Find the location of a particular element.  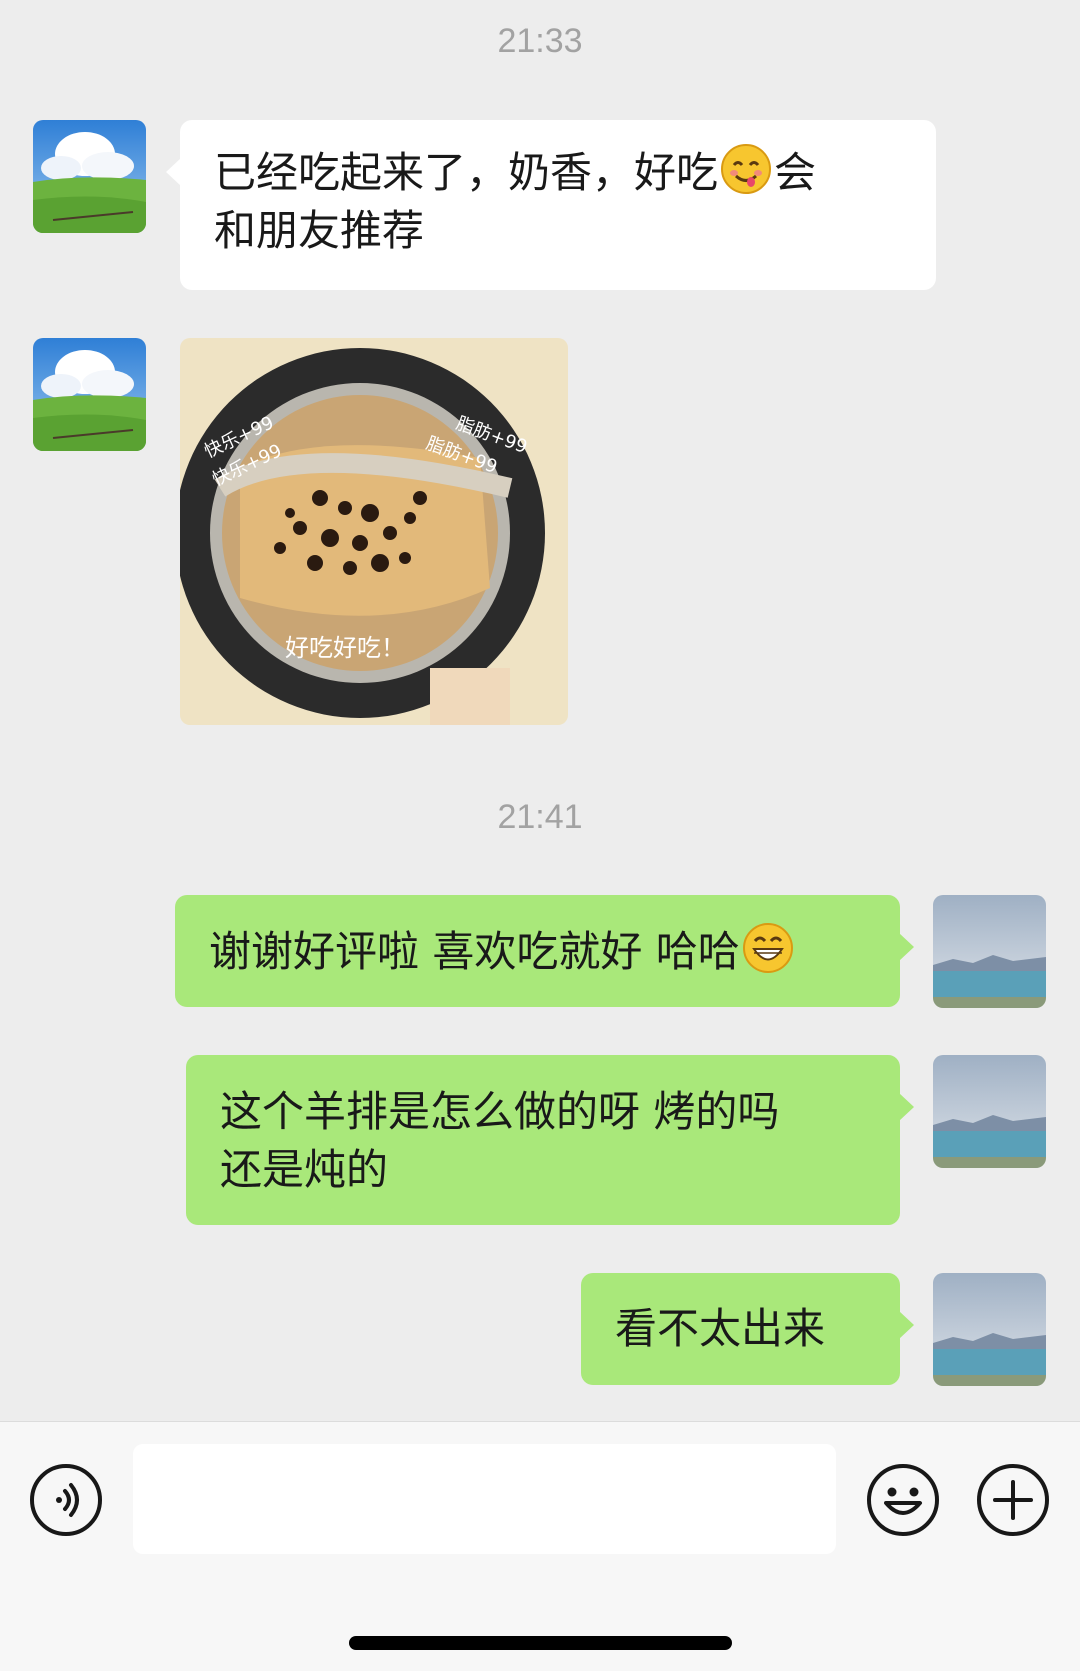

outgoing-message-bubble: 谢谢好评啦 喜欢吃就好 哈哈 is located at coordinates (544, 951).